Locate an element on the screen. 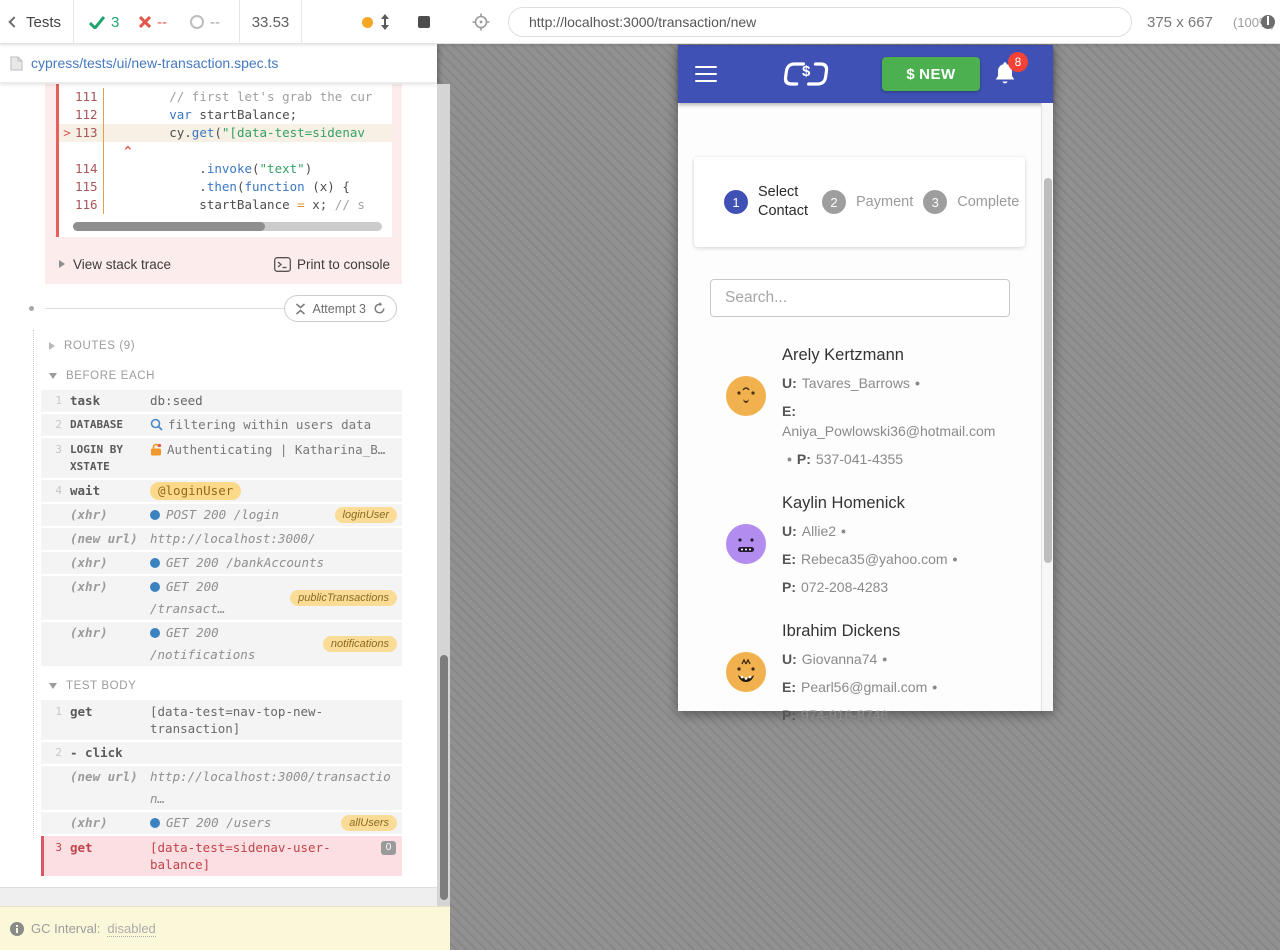 This screenshot has height=950, width=1280. stop-button is located at coordinates (424, 22).